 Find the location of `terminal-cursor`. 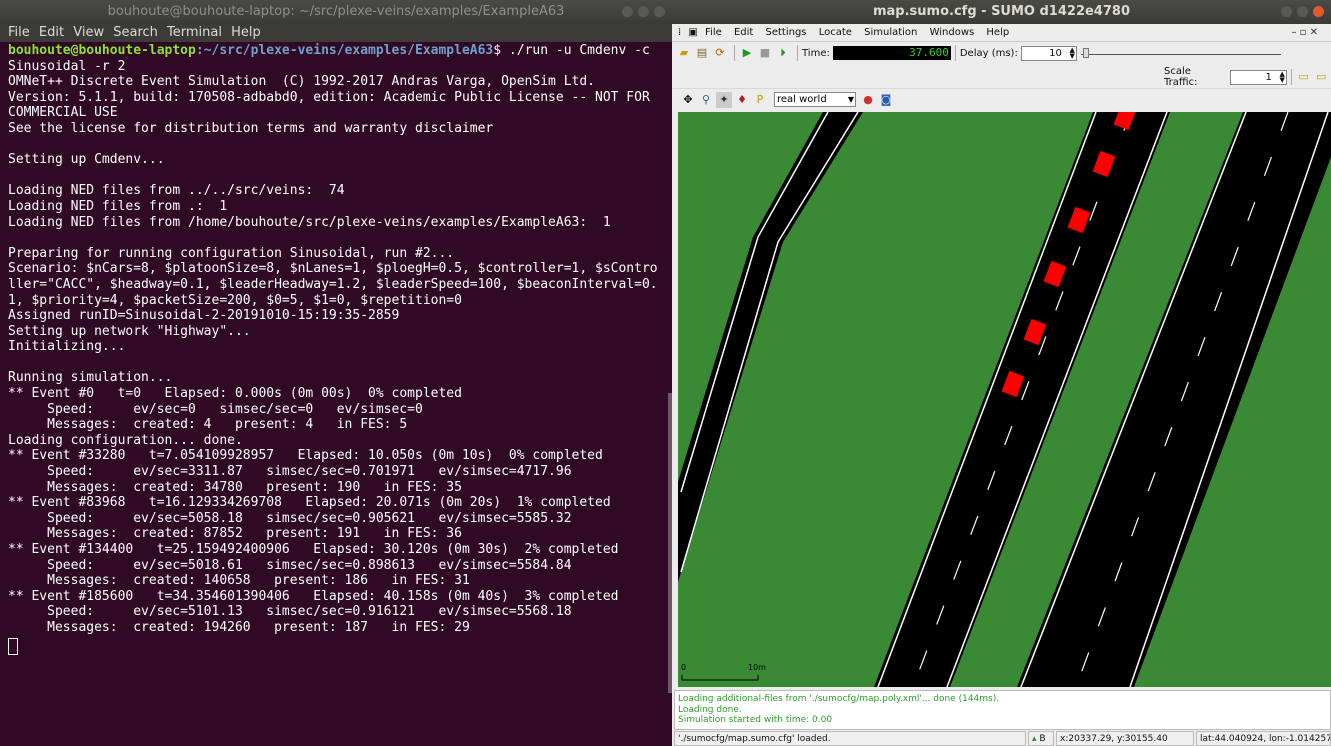

terminal-cursor is located at coordinates (13, 646).